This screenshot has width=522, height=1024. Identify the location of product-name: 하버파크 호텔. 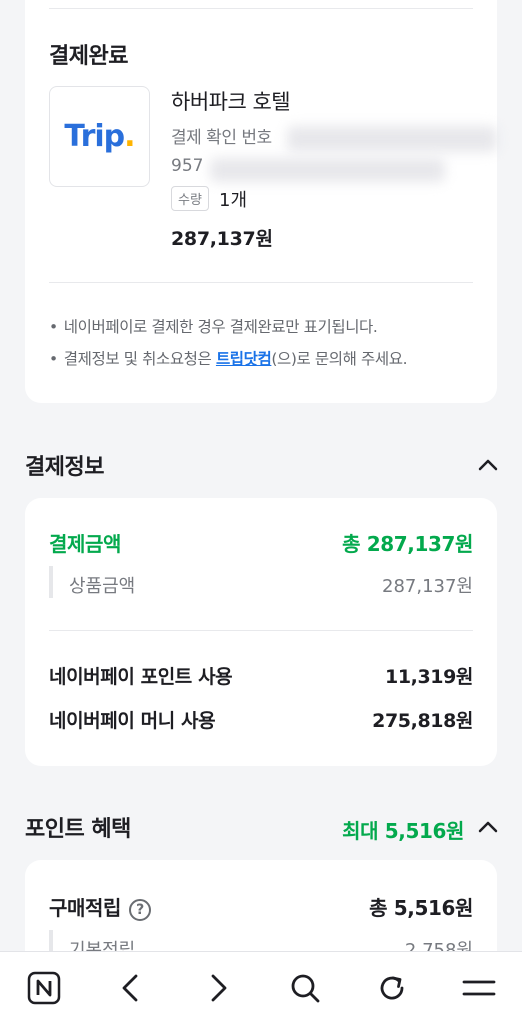
(231, 101).